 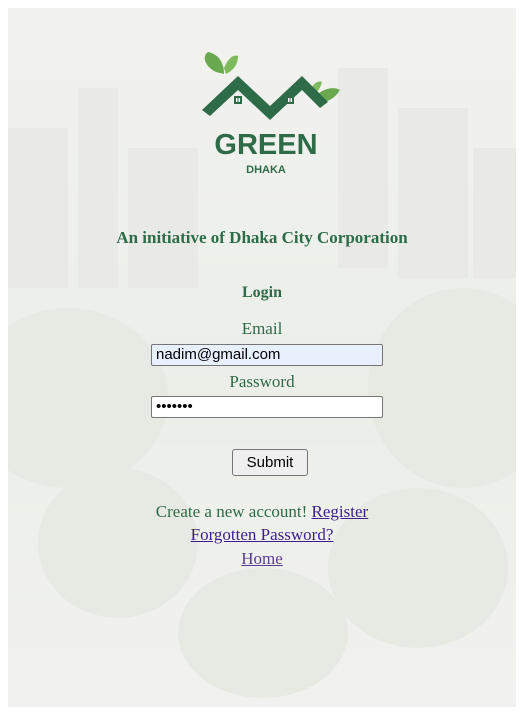 I want to click on home-row: Home, so click(x=262, y=559).